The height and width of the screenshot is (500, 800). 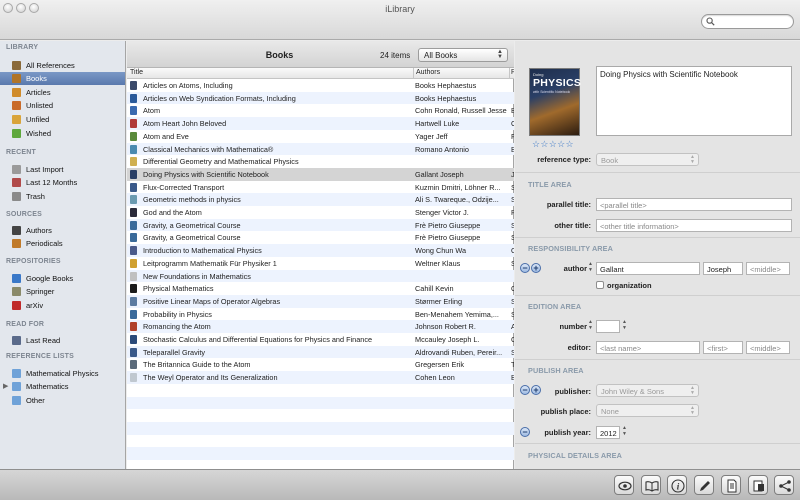 I want to click on disclosure-triangle-icon: ▶, so click(x=5, y=386).